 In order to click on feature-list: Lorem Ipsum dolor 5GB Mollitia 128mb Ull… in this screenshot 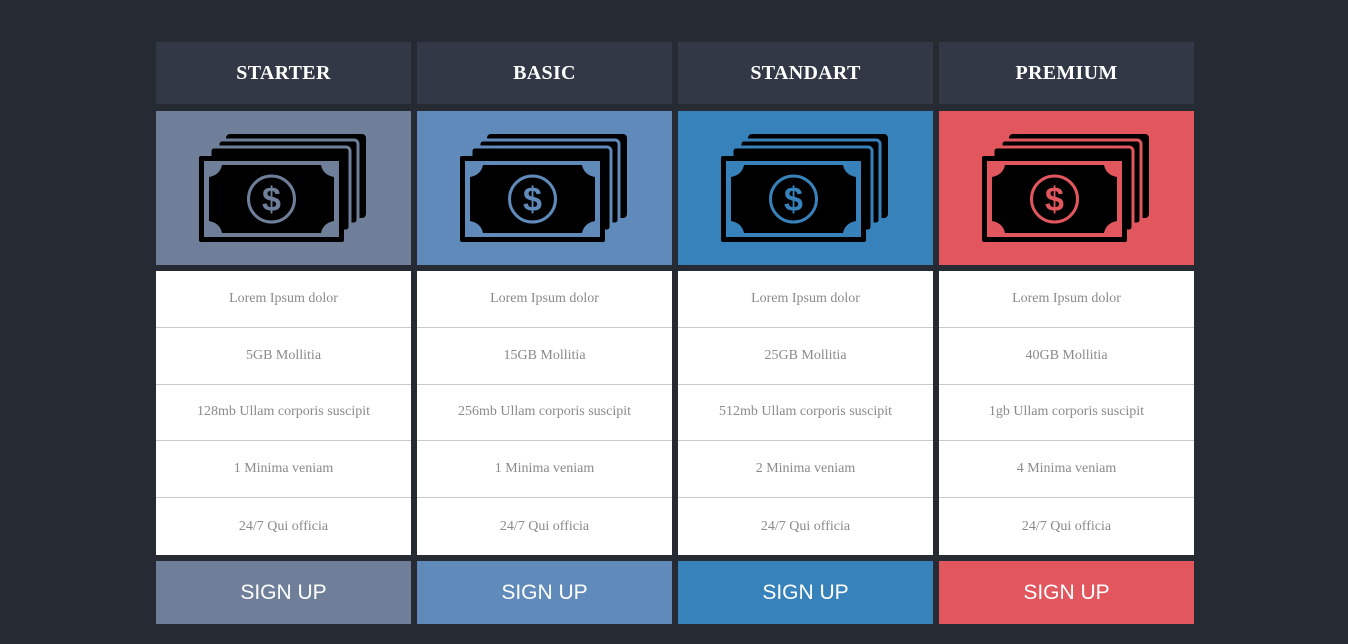, I will do `click(283, 413)`.